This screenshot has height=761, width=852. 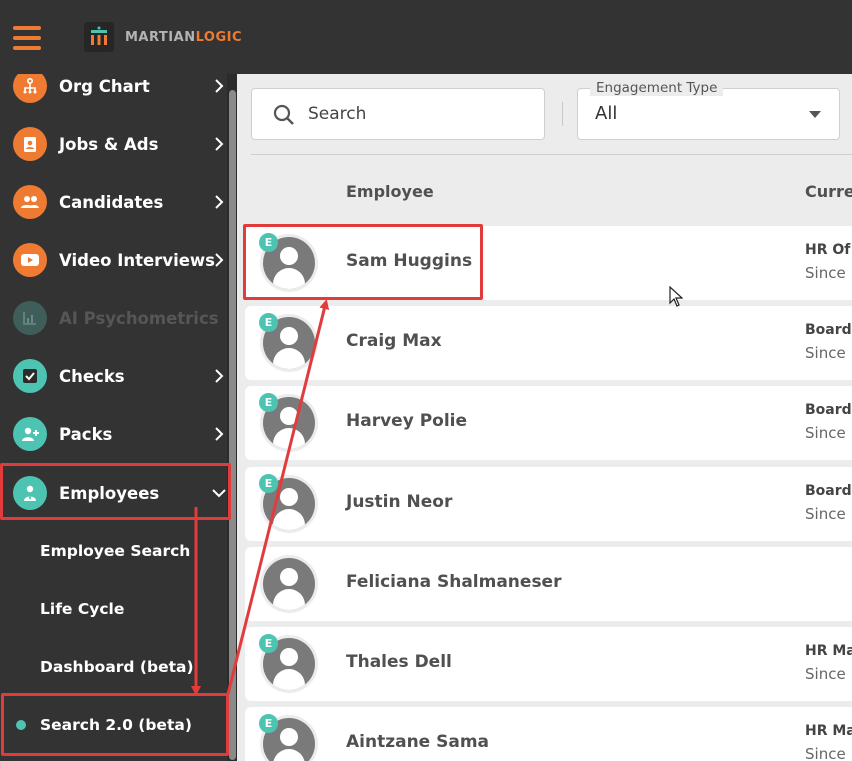 I want to click on employee-name: Justin Neor, so click(x=399, y=502).